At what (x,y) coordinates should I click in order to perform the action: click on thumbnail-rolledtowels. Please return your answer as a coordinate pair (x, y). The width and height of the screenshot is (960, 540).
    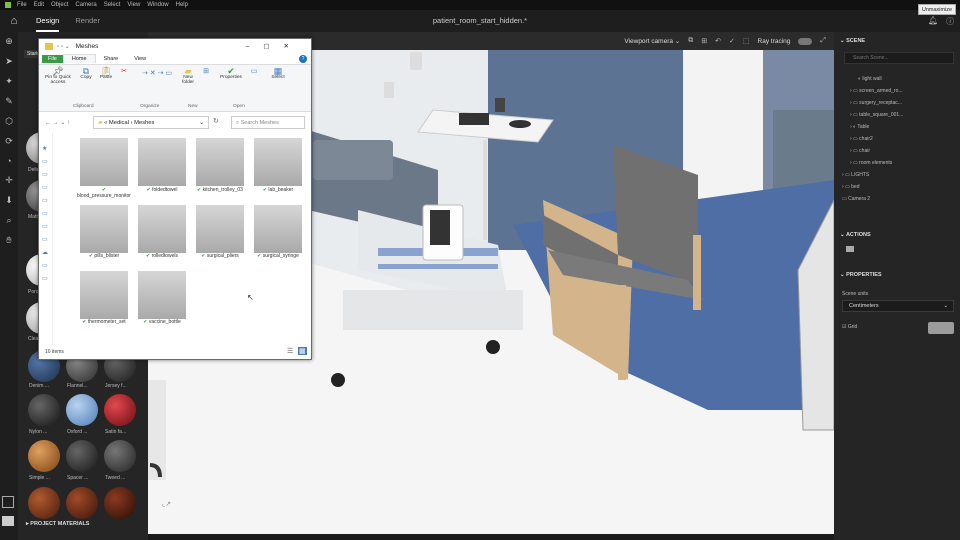
    Looking at the image, I should click on (162, 229).